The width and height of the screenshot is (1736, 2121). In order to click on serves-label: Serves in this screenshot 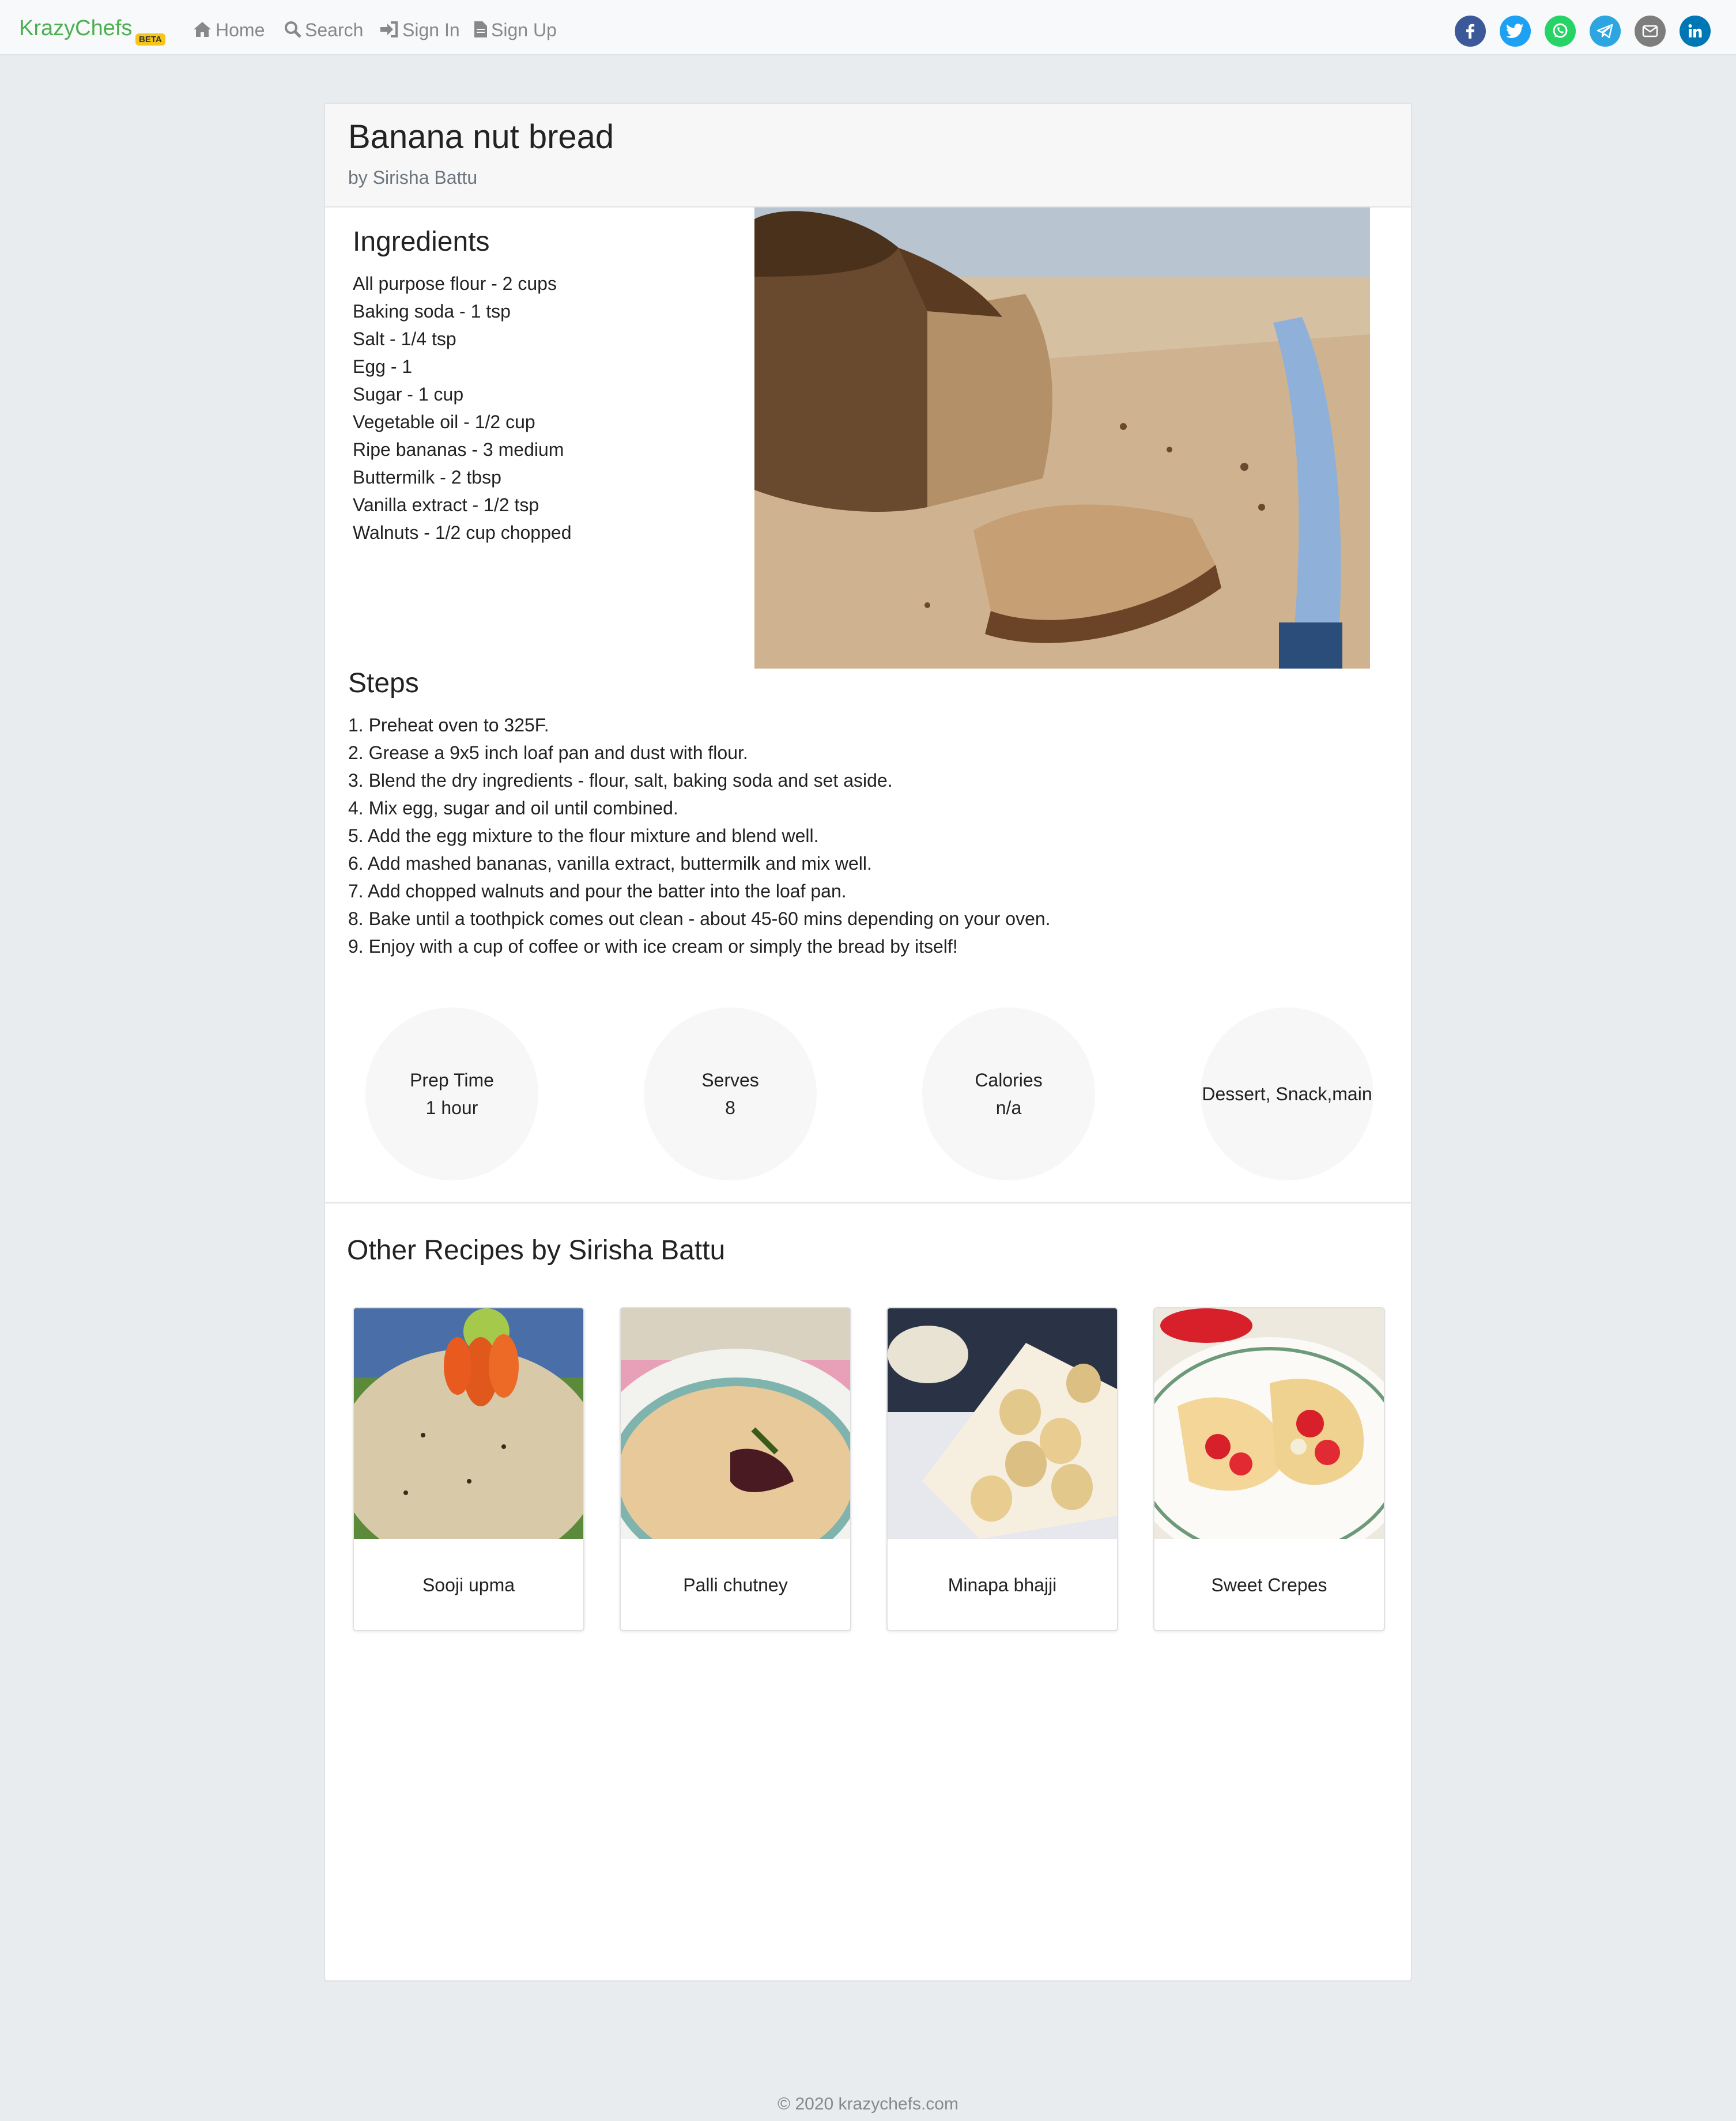, I will do `click(730, 1080)`.